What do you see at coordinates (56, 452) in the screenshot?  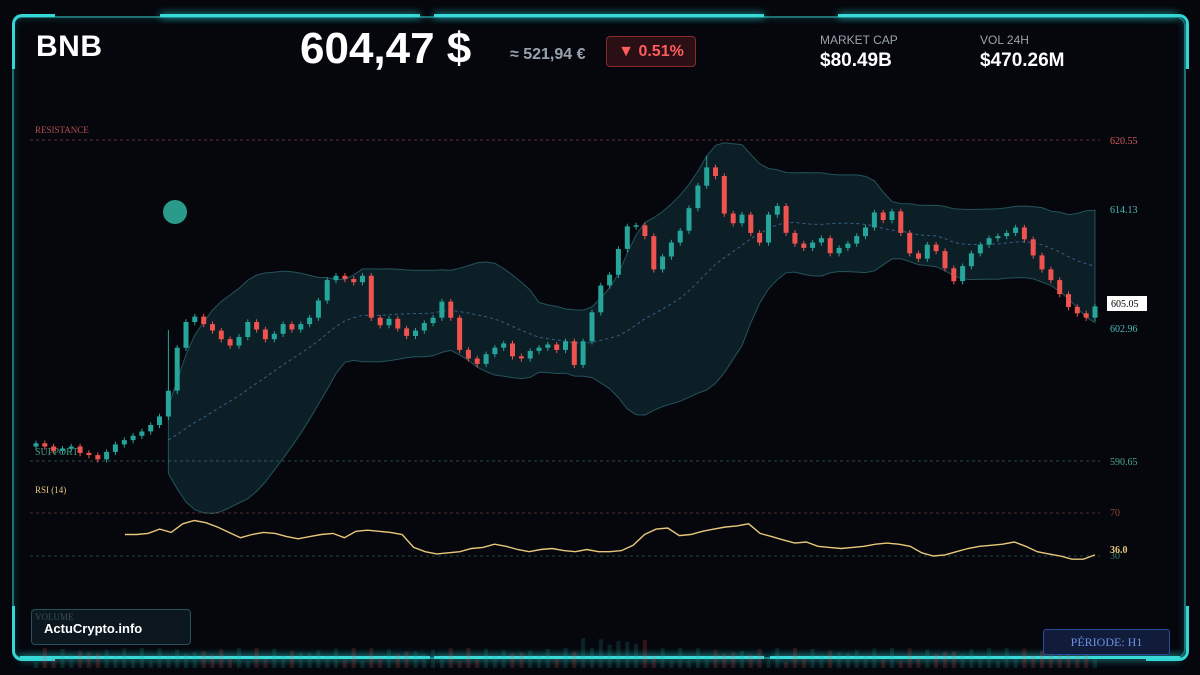 I see `support-label: SUPPORT` at bounding box center [56, 452].